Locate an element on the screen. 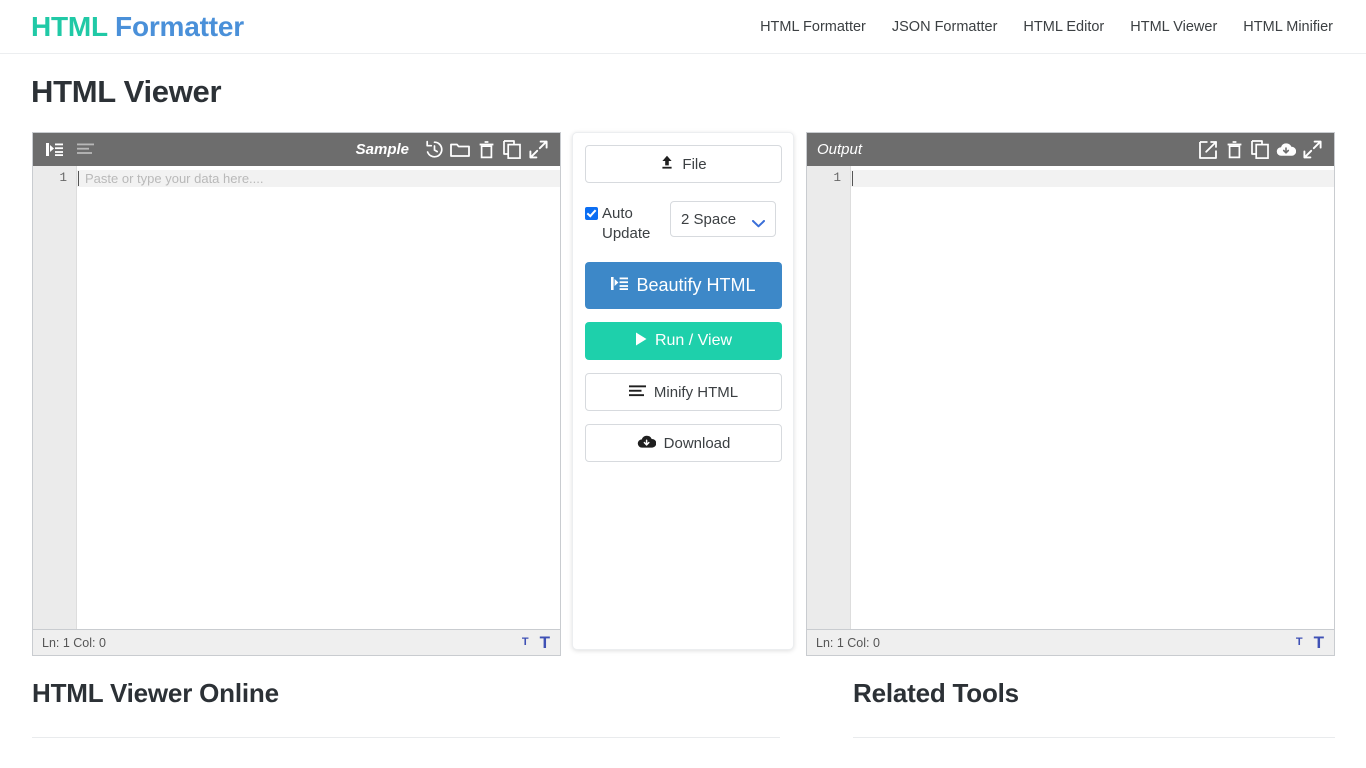  sample-label: Sample is located at coordinates (382, 149).